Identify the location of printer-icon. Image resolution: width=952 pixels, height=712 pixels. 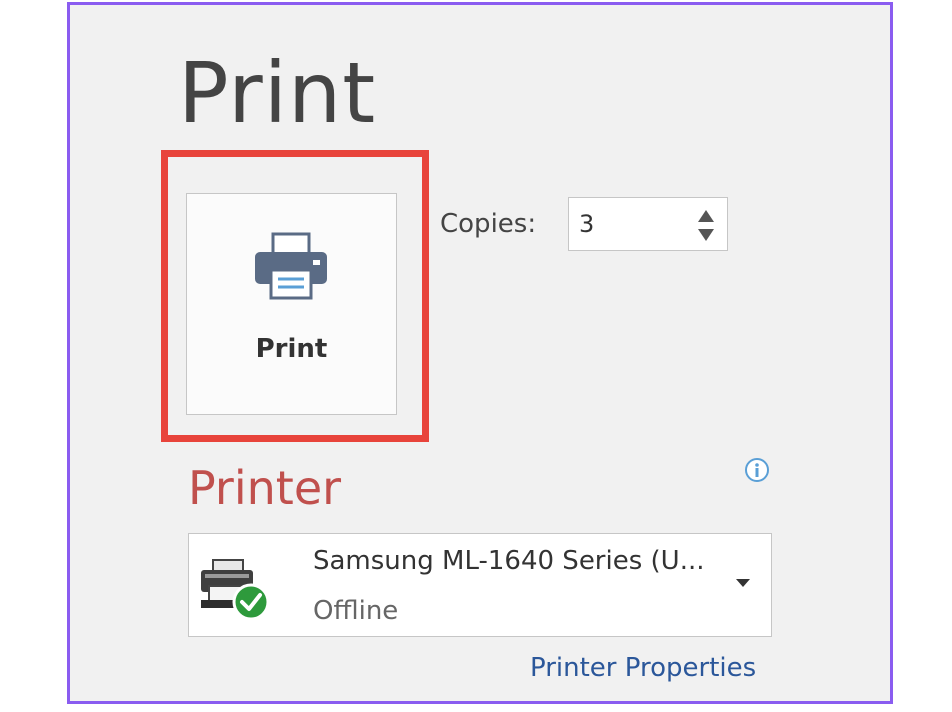
(291, 266).